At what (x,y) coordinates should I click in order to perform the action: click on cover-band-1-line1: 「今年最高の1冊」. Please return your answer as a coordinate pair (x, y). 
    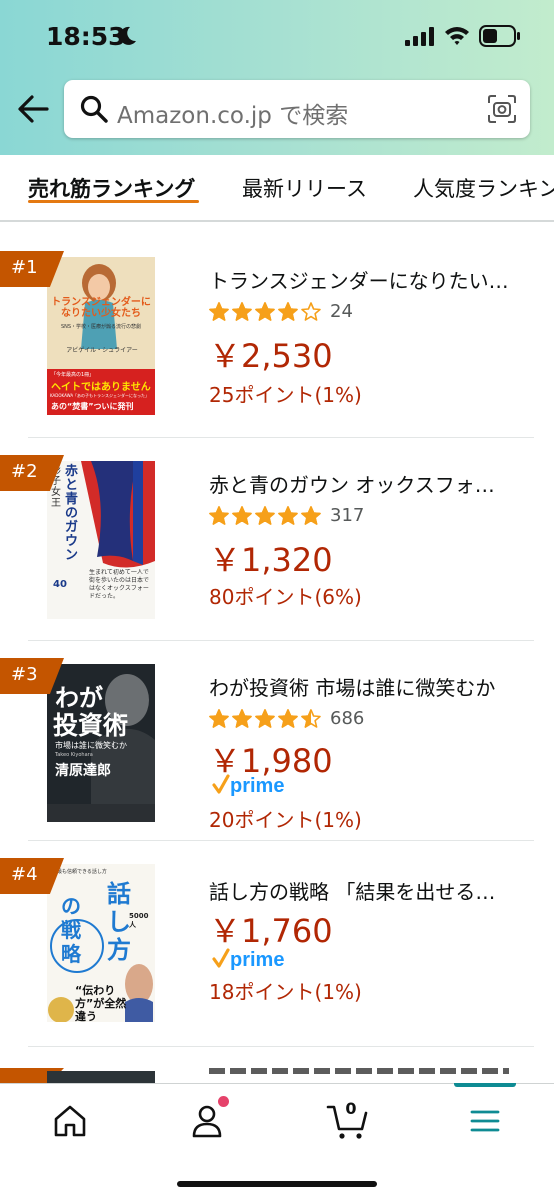
    Looking at the image, I should click on (73, 375).